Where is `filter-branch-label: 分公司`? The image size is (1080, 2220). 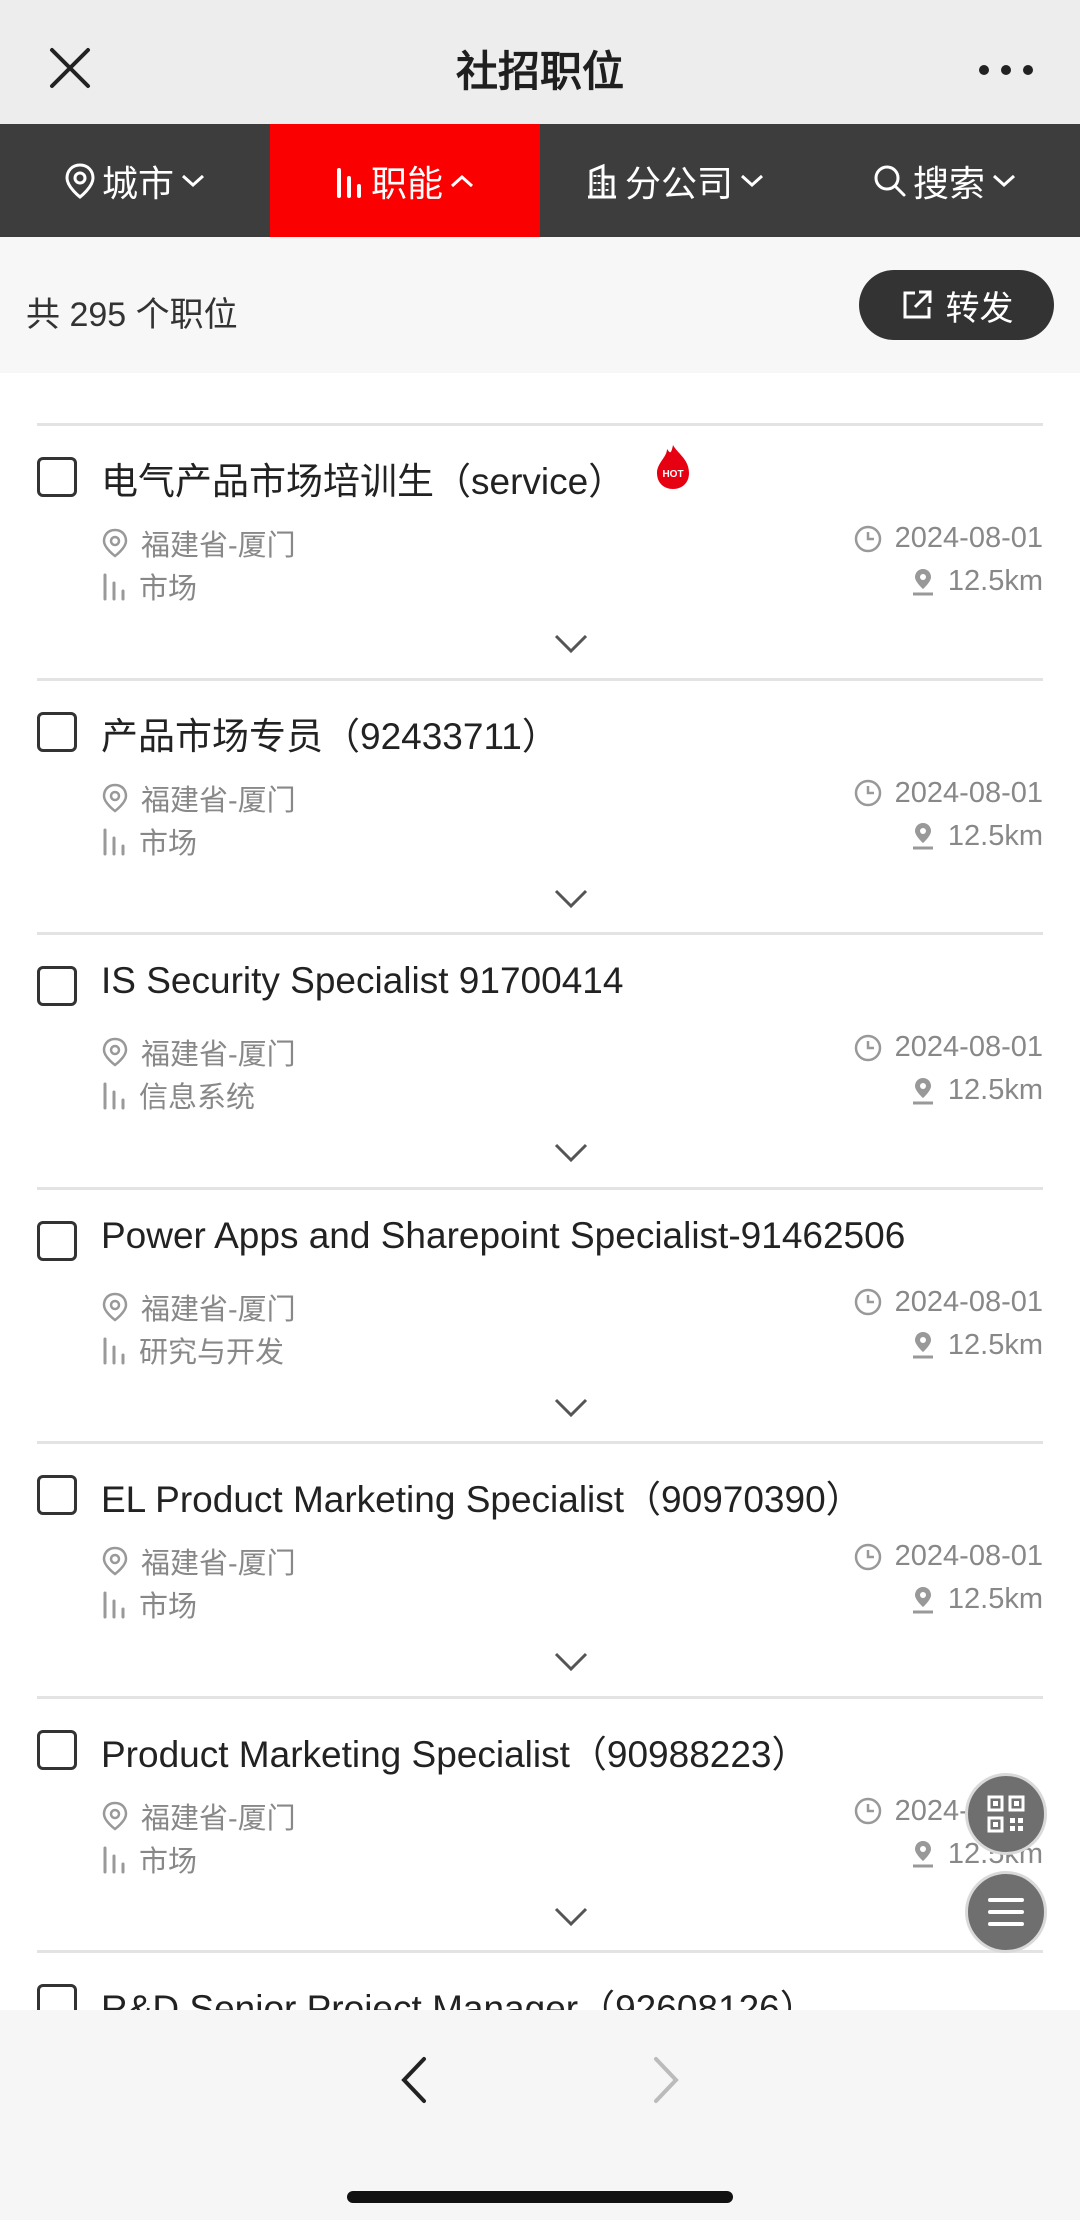
filter-branch-label: 分公司 is located at coordinates (678, 183).